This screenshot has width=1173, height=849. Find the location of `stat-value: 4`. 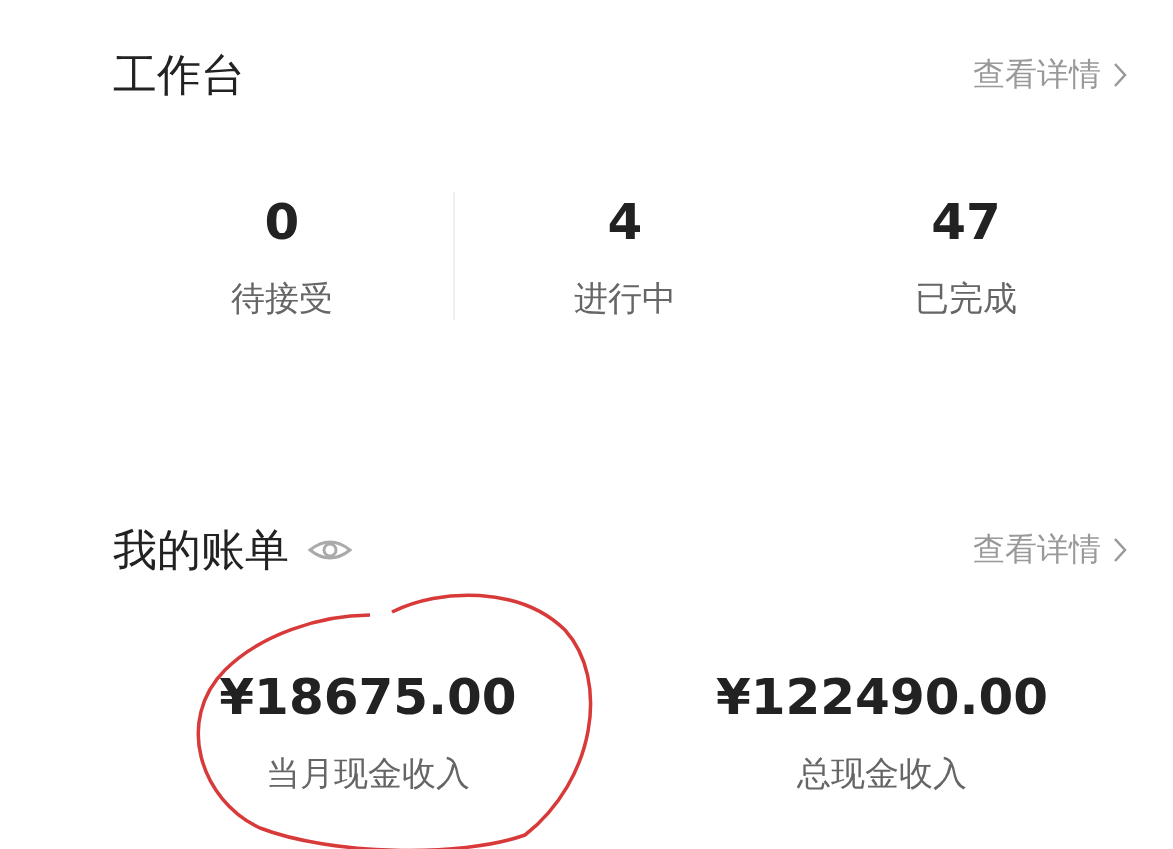

stat-value: 4 is located at coordinates (625, 222).